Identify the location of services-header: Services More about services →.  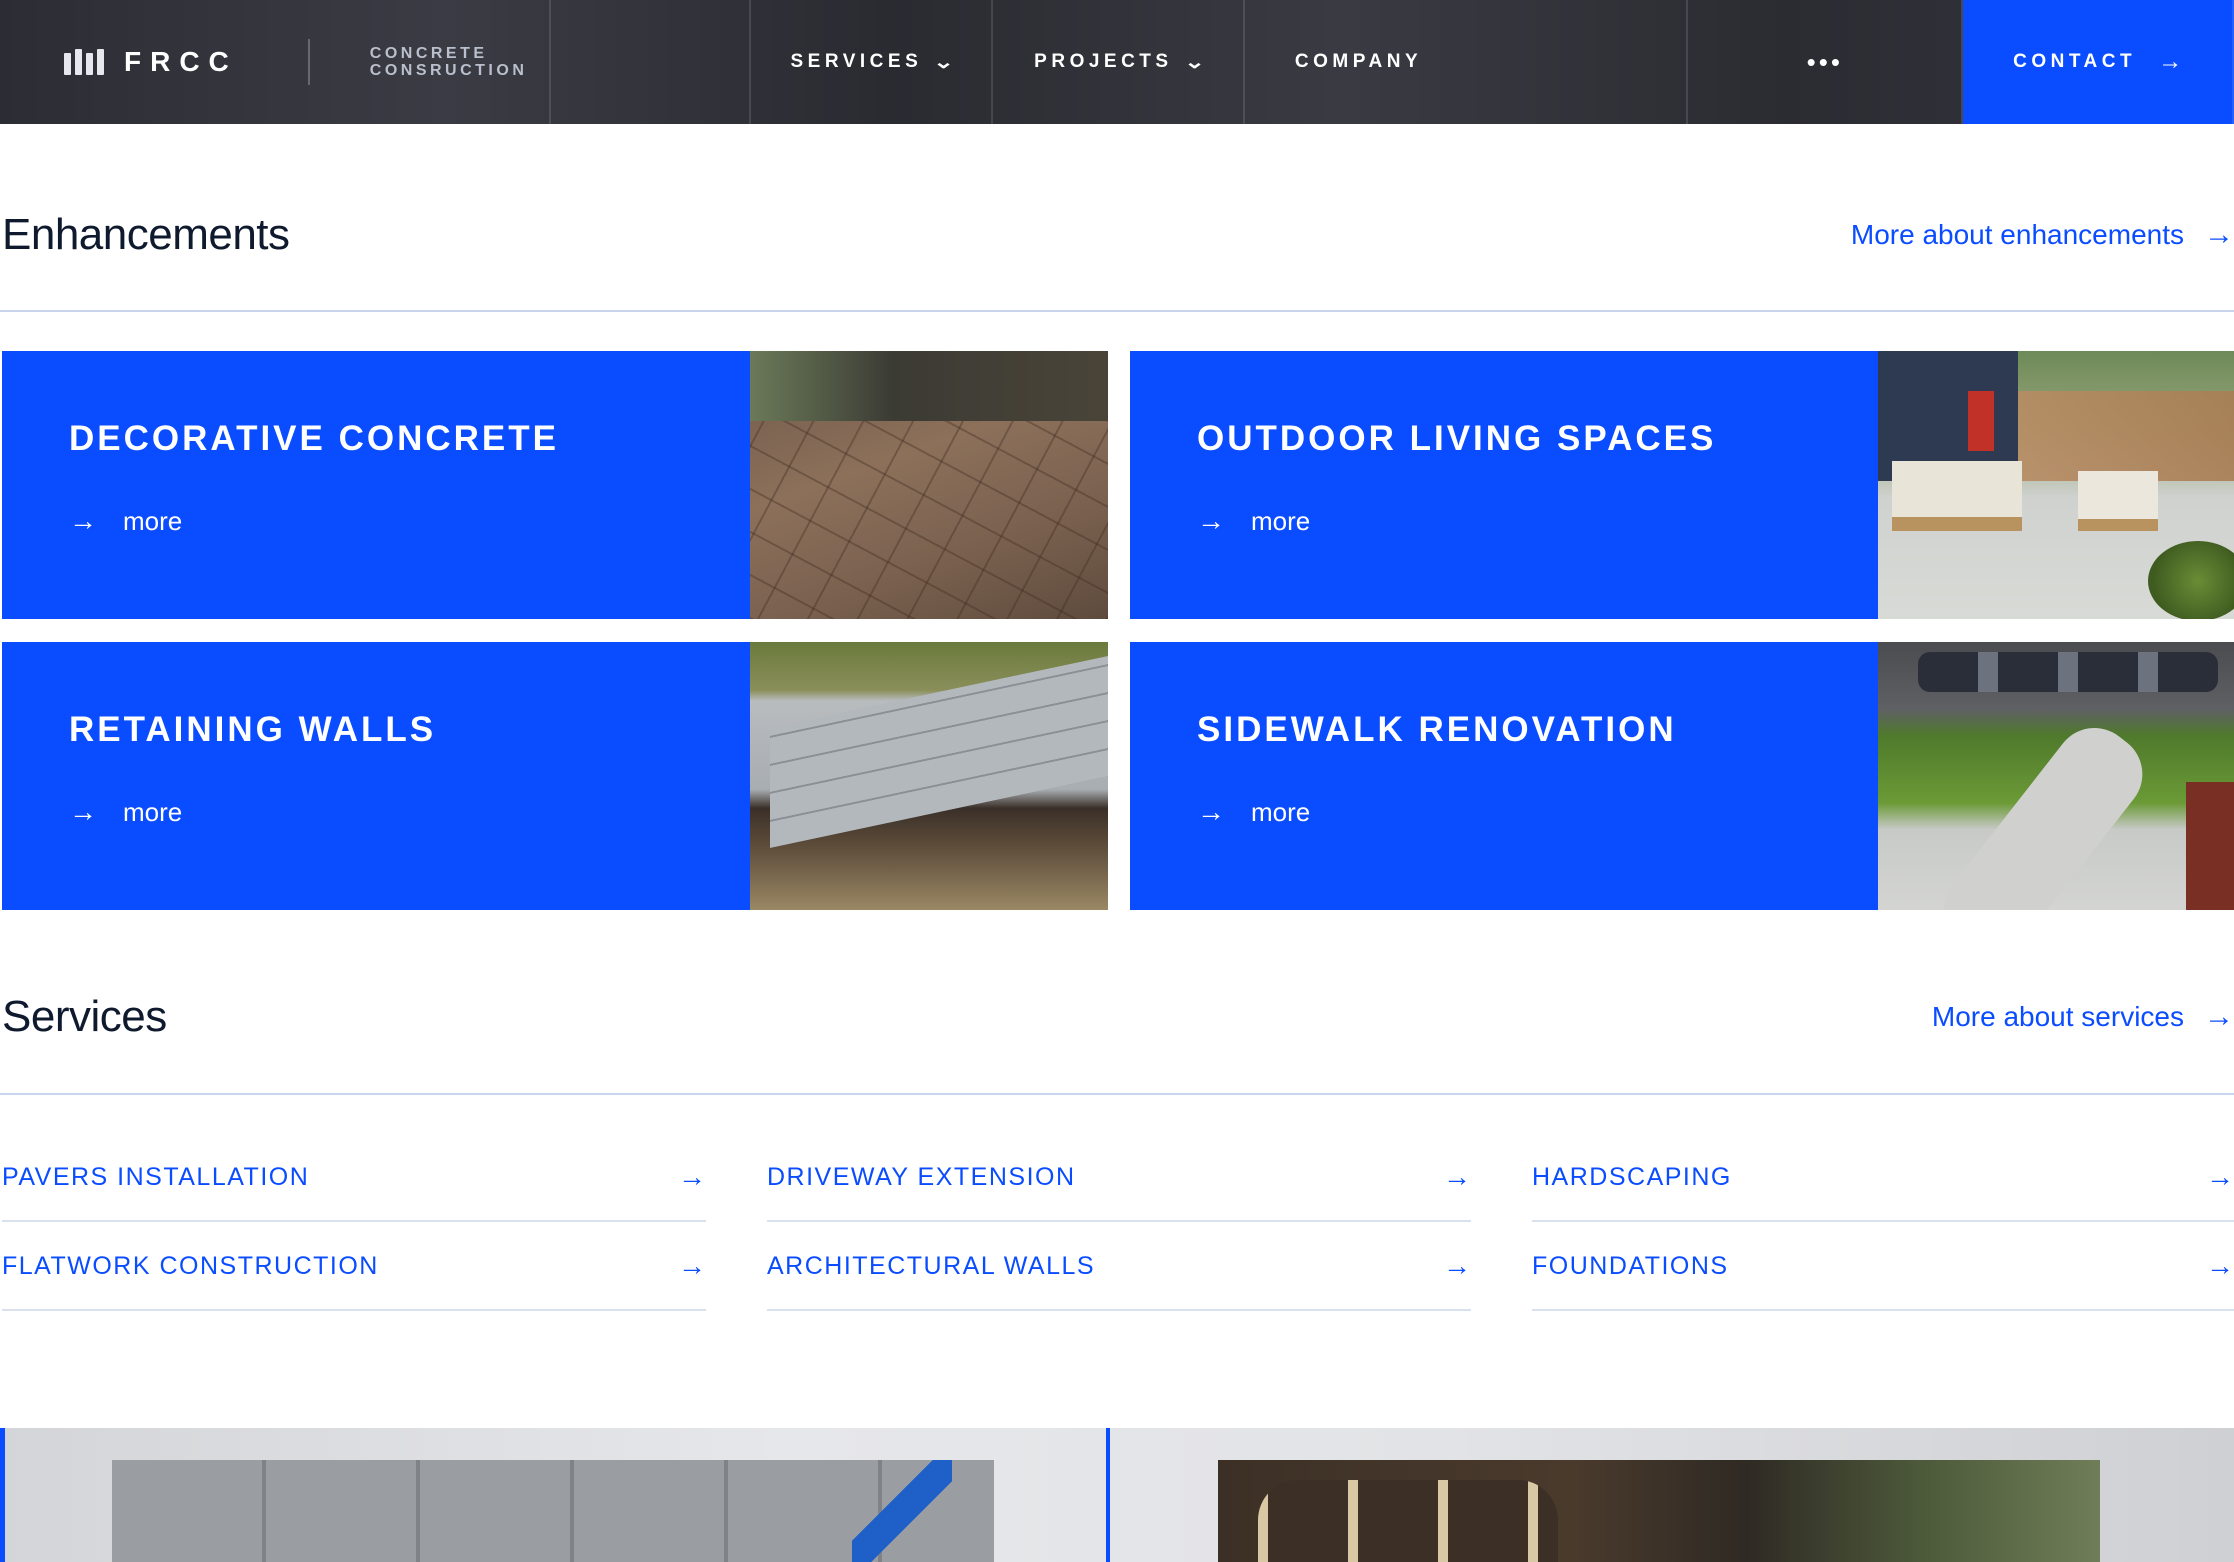
(1118, 1017).